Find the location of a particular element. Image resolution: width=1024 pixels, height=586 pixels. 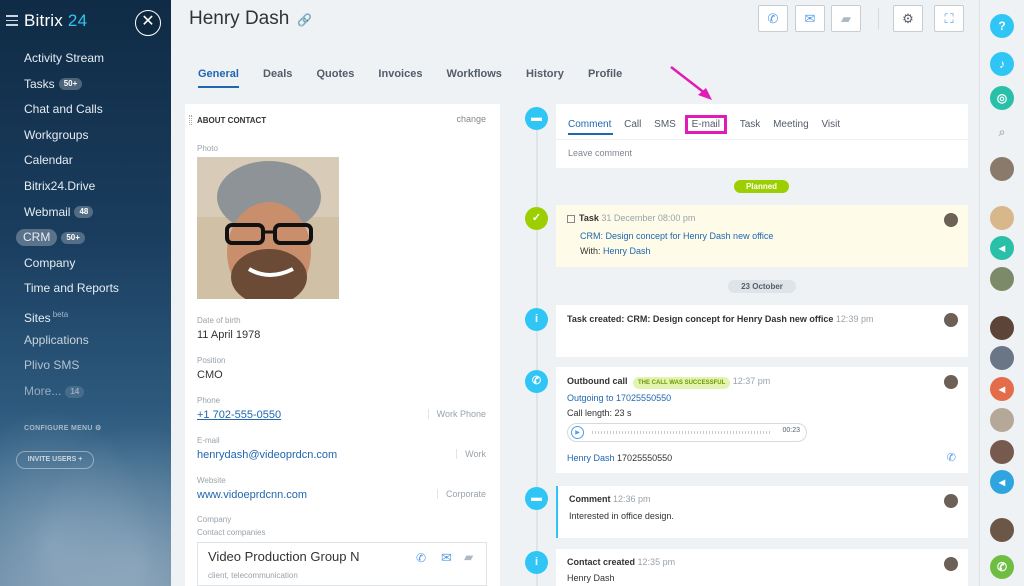

chat-icon: ▰ is located at coordinates (468, 557).